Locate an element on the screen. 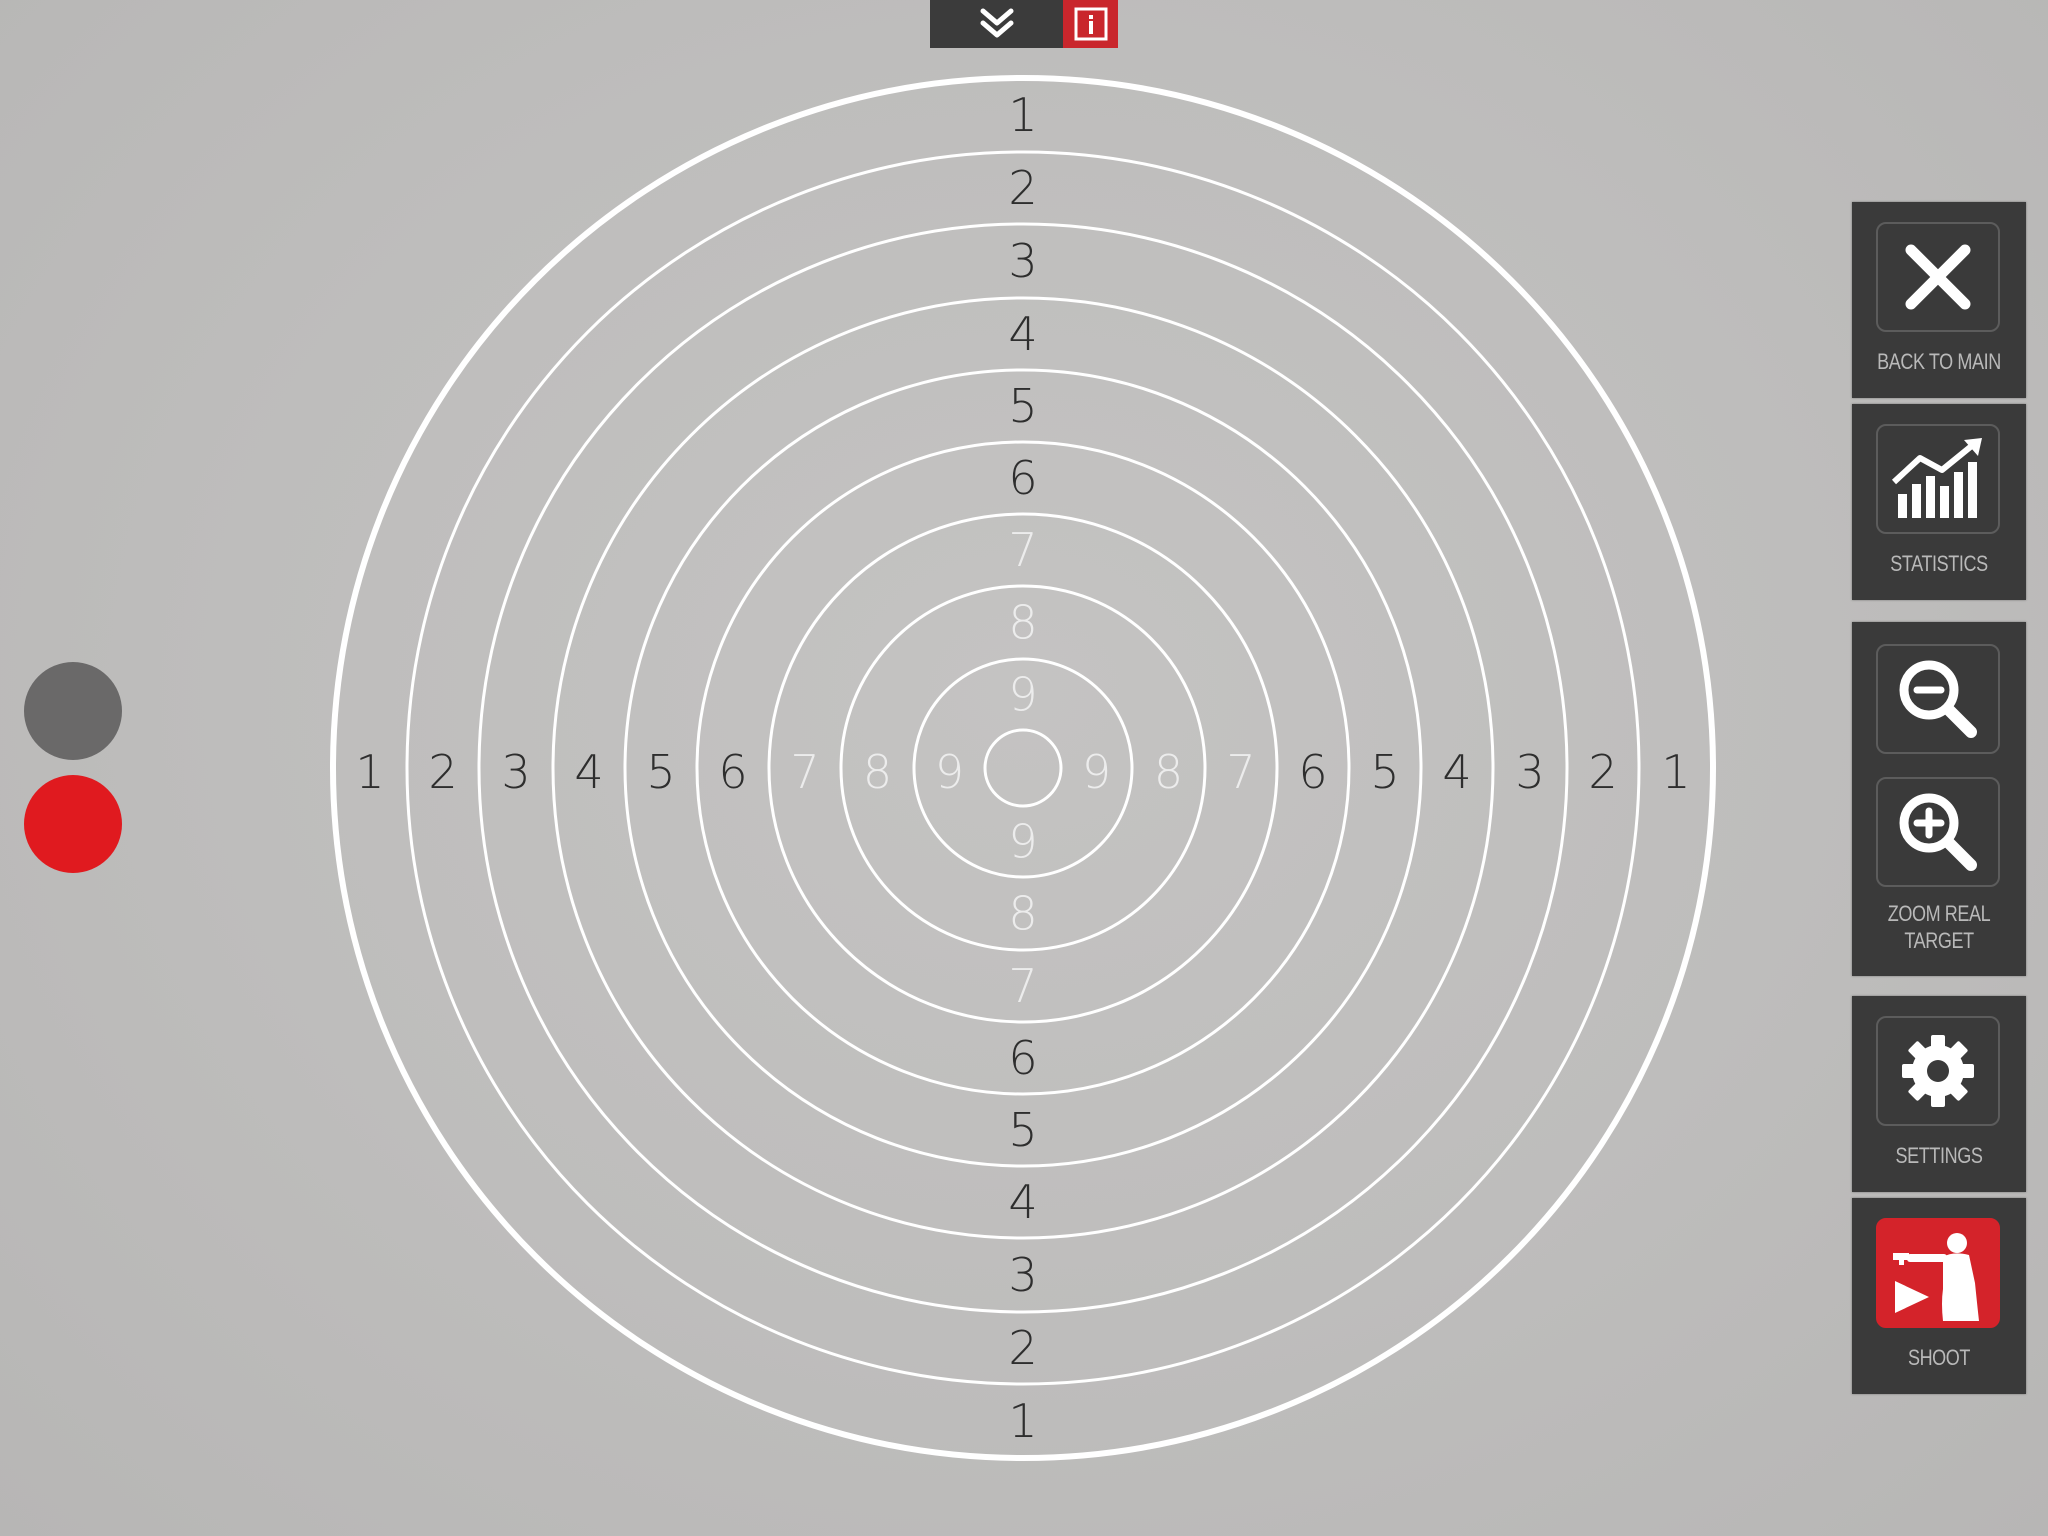 The width and height of the screenshot is (2048, 1536). shoot-button is located at coordinates (1938, 1273).